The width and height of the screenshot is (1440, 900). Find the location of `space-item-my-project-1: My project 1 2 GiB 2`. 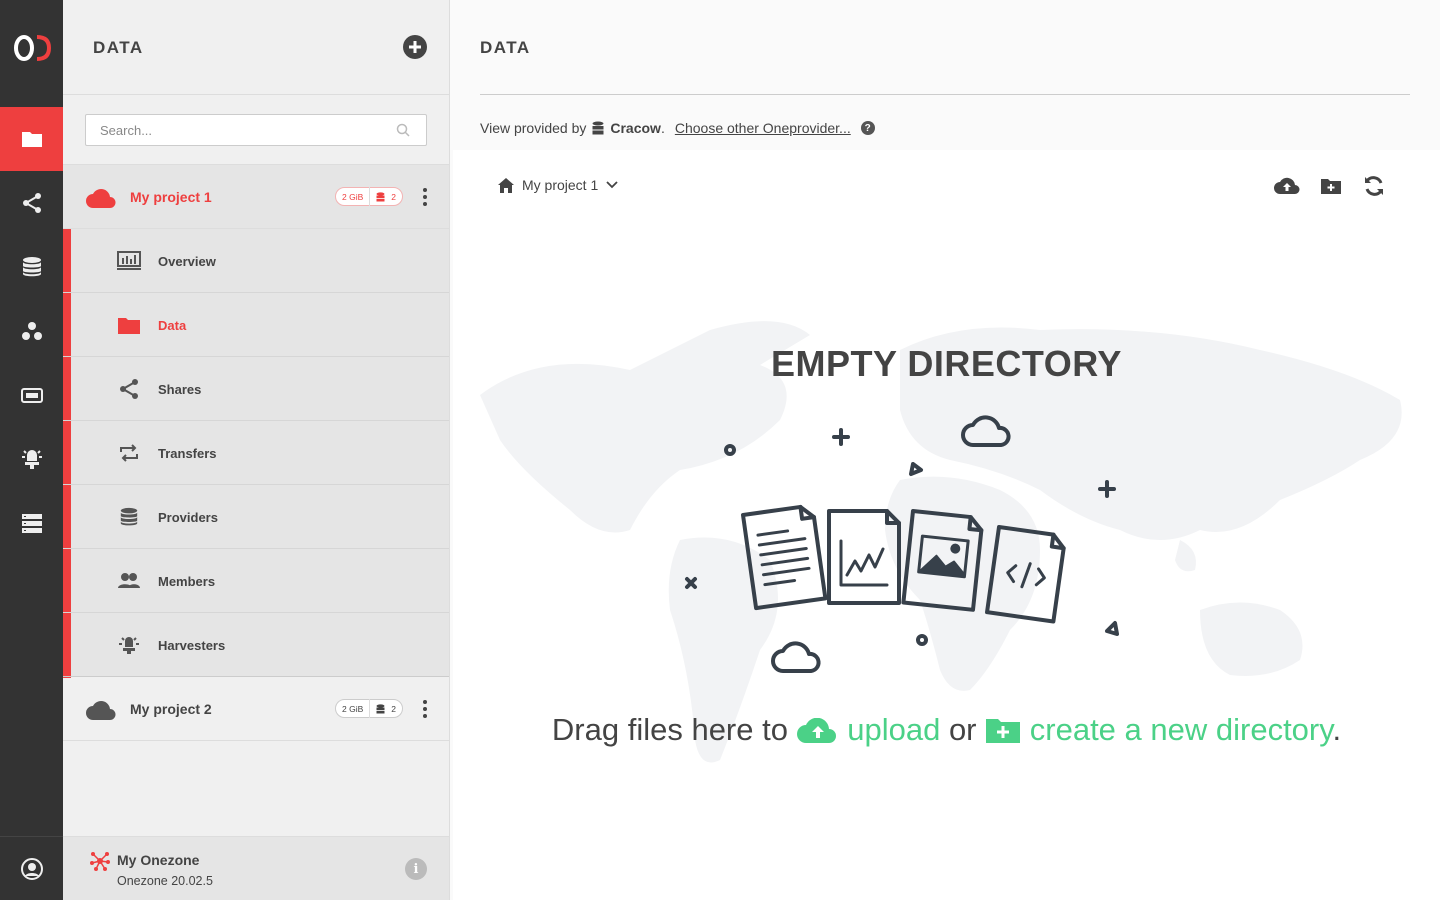

space-item-my-project-1: My project 1 2 GiB 2 is located at coordinates (256, 197).